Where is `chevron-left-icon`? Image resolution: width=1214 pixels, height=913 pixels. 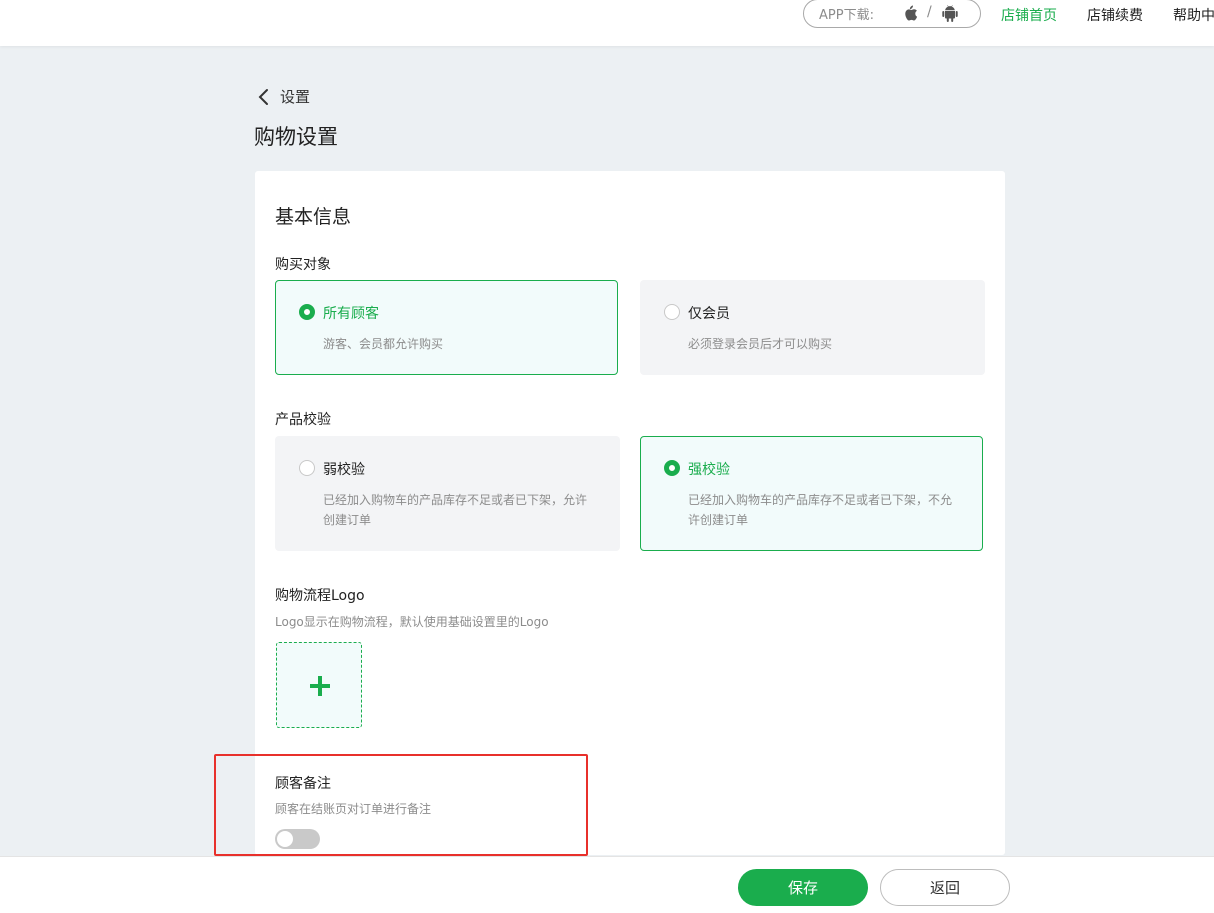 chevron-left-icon is located at coordinates (264, 97).